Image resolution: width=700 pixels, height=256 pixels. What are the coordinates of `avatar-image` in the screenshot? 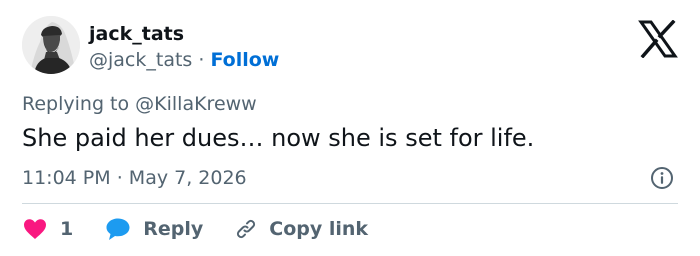 It's located at (51, 45).